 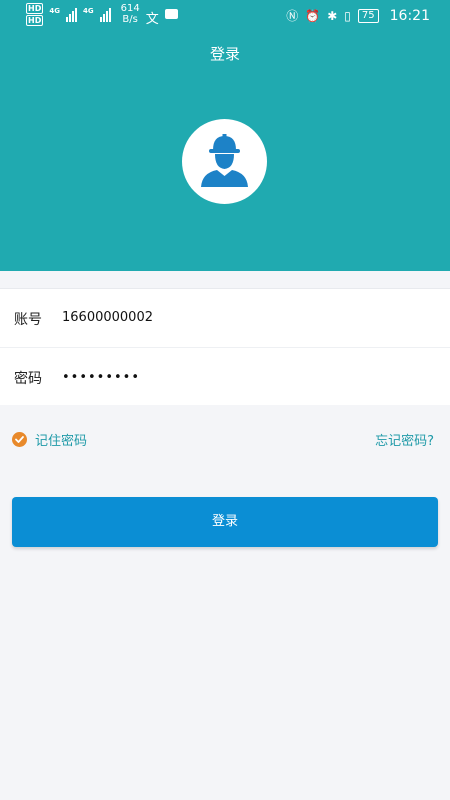 What do you see at coordinates (225, 522) in the screenshot?
I see `login-button: 登录` at bounding box center [225, 522].